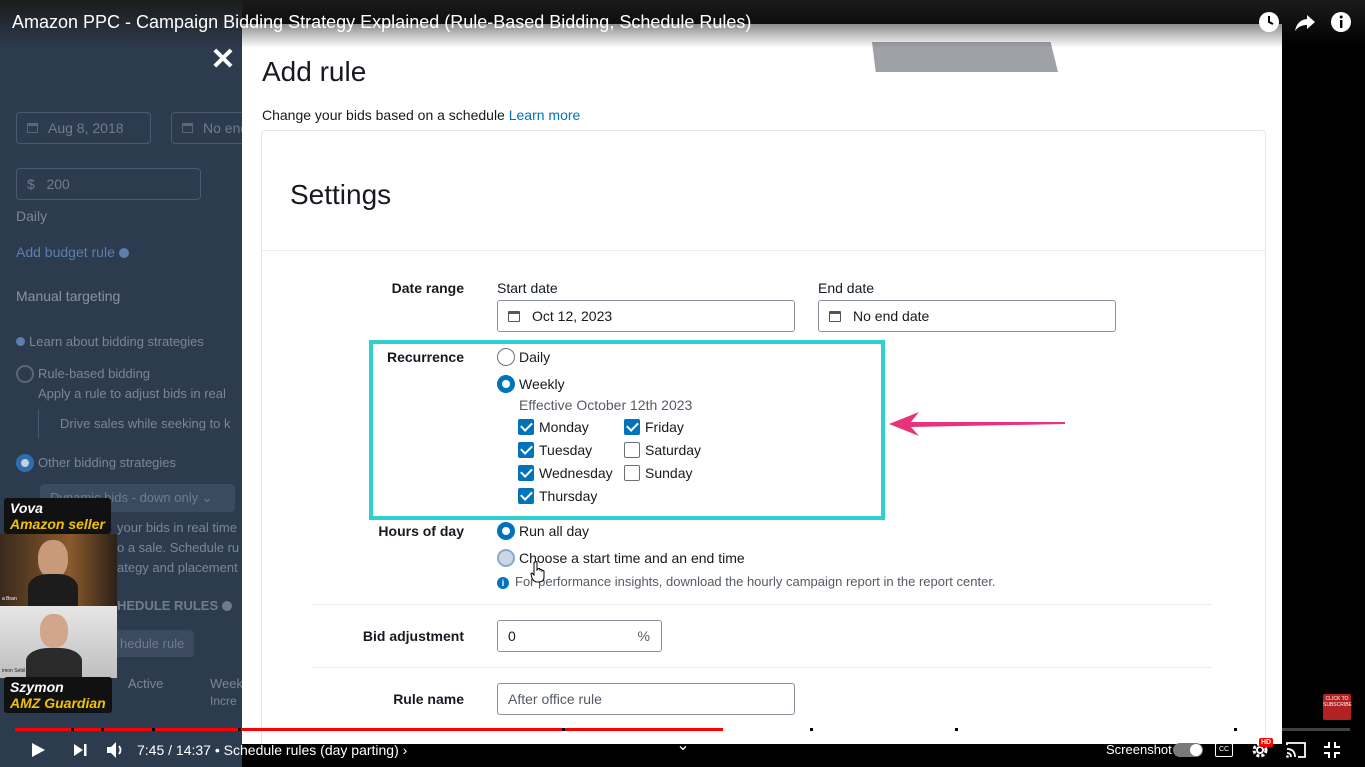 This screenshot has height=767, width=1365. I want to click on bg-budget-field: $ 200, so click(108, 184).